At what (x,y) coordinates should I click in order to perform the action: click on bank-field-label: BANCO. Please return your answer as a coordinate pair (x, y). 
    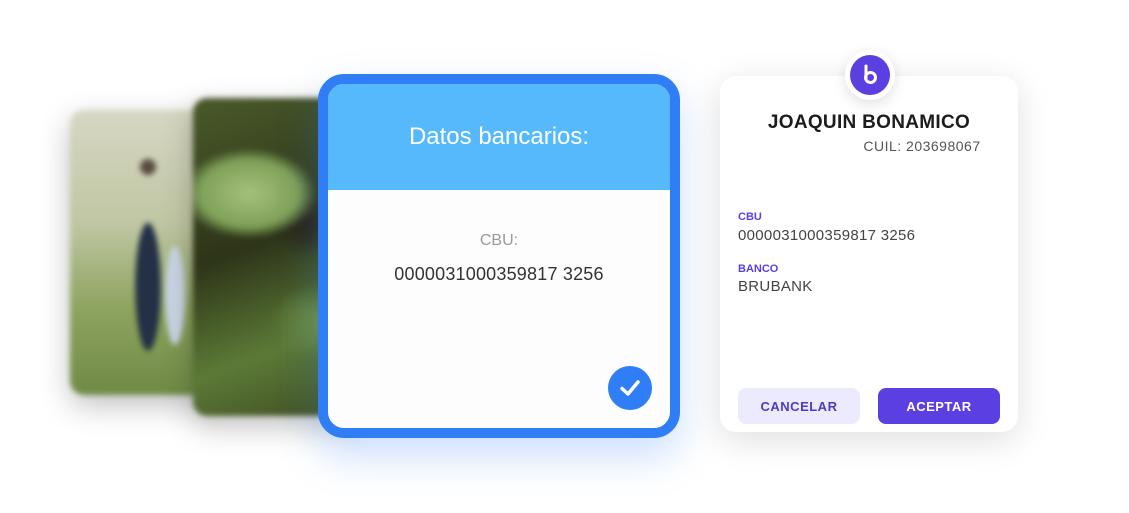
    Looking at the image, I should click on (758, 269).